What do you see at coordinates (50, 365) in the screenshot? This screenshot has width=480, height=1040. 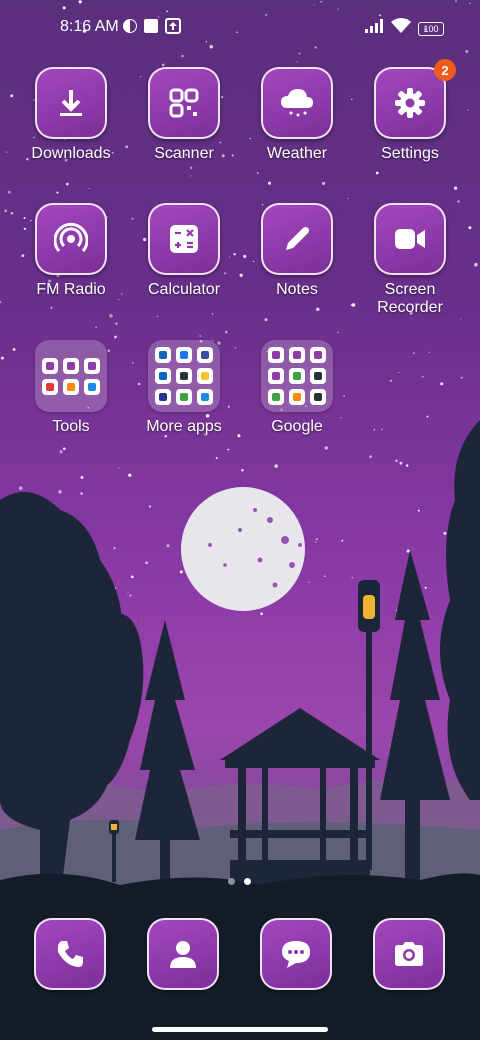 I see `microphone-icon` at bounding box center [50, 365].